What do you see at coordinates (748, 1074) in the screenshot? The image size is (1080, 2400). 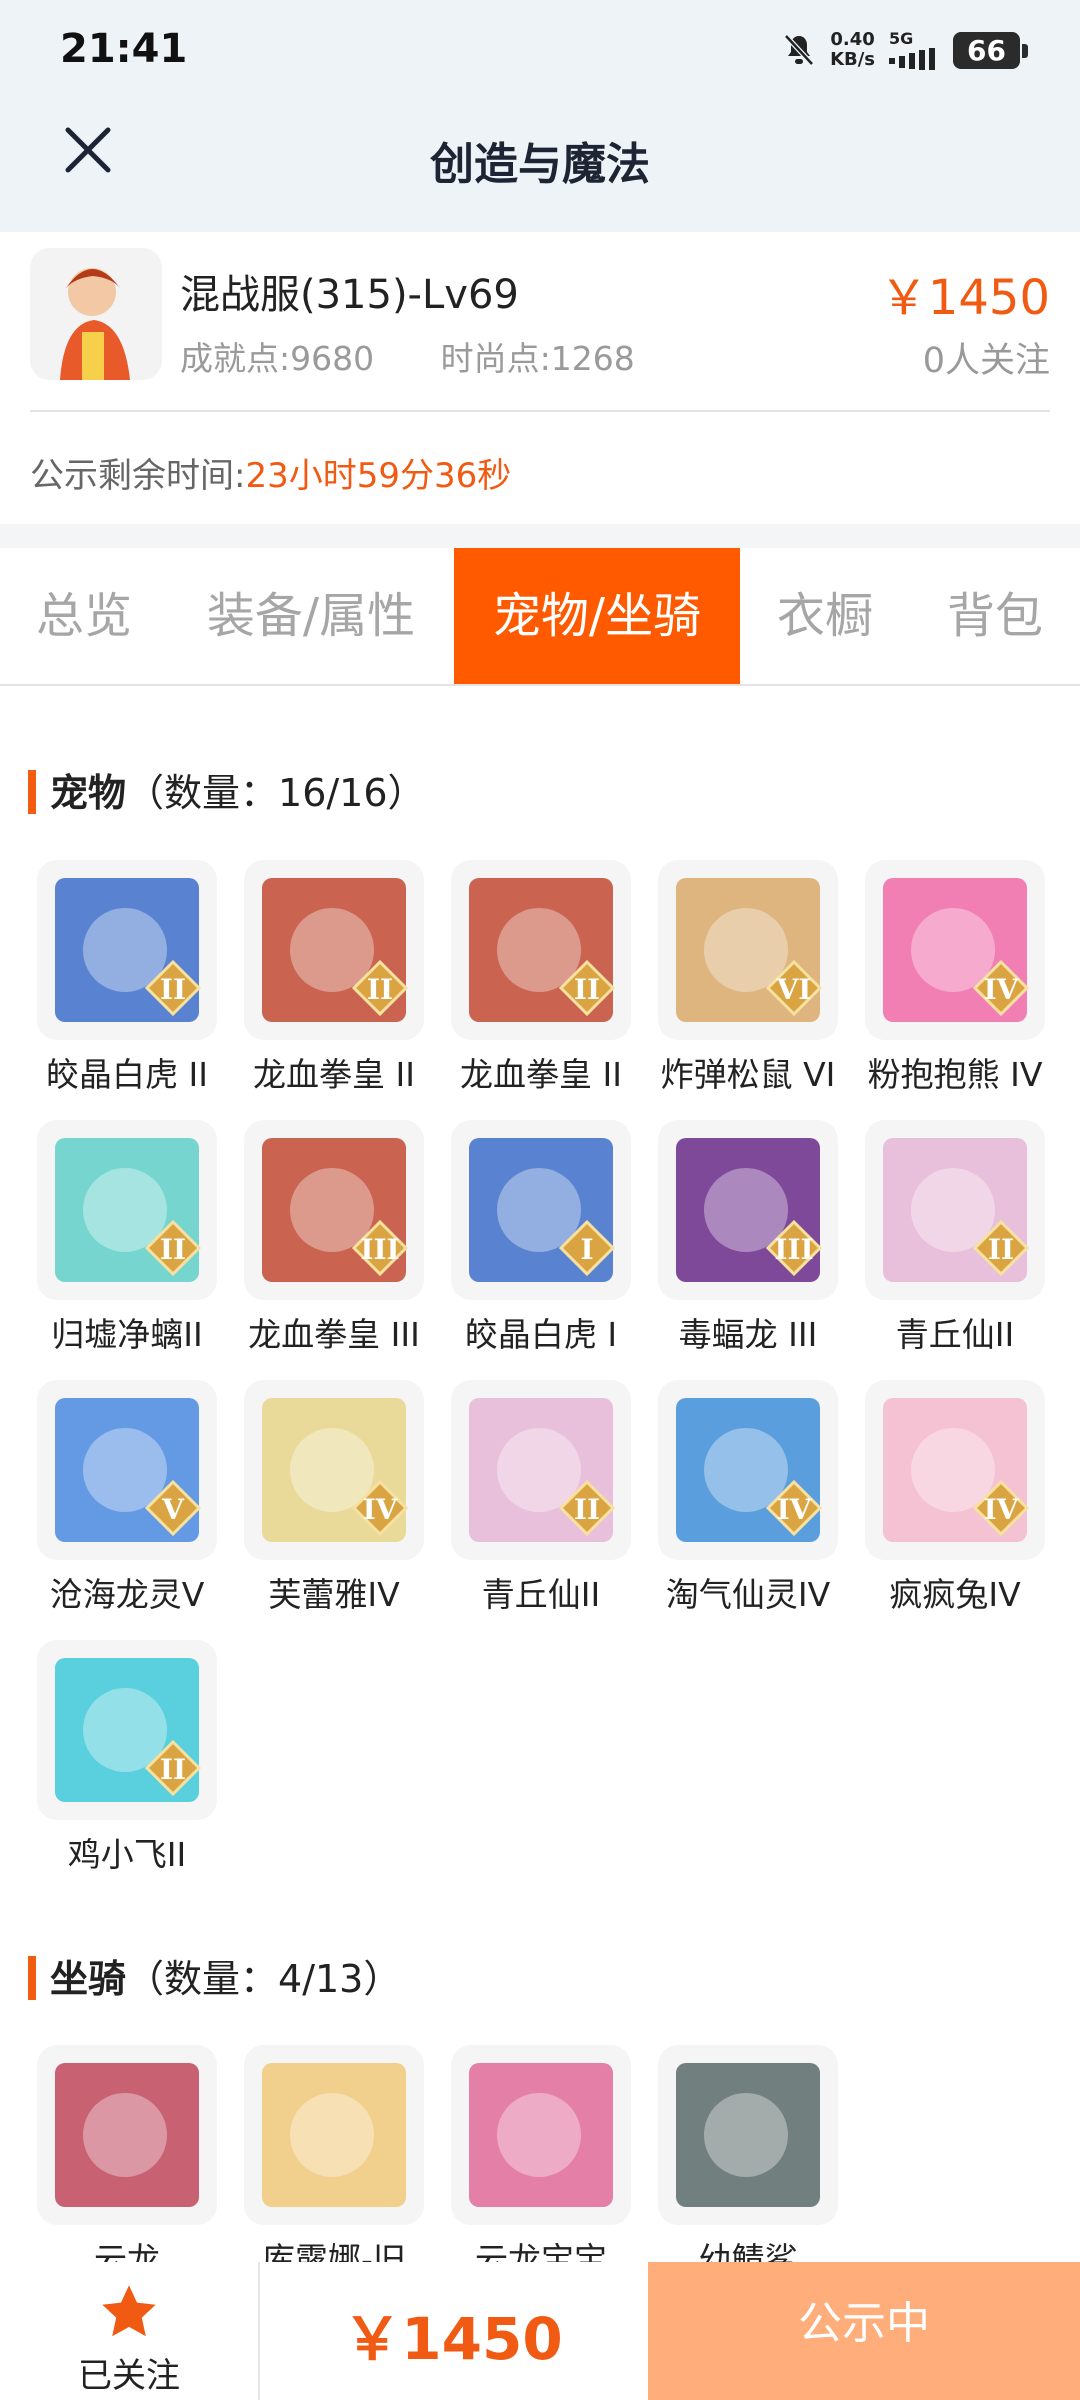 I see `pet-name: 炸弹松鼠 VI` at bounding box center [748, 1074].